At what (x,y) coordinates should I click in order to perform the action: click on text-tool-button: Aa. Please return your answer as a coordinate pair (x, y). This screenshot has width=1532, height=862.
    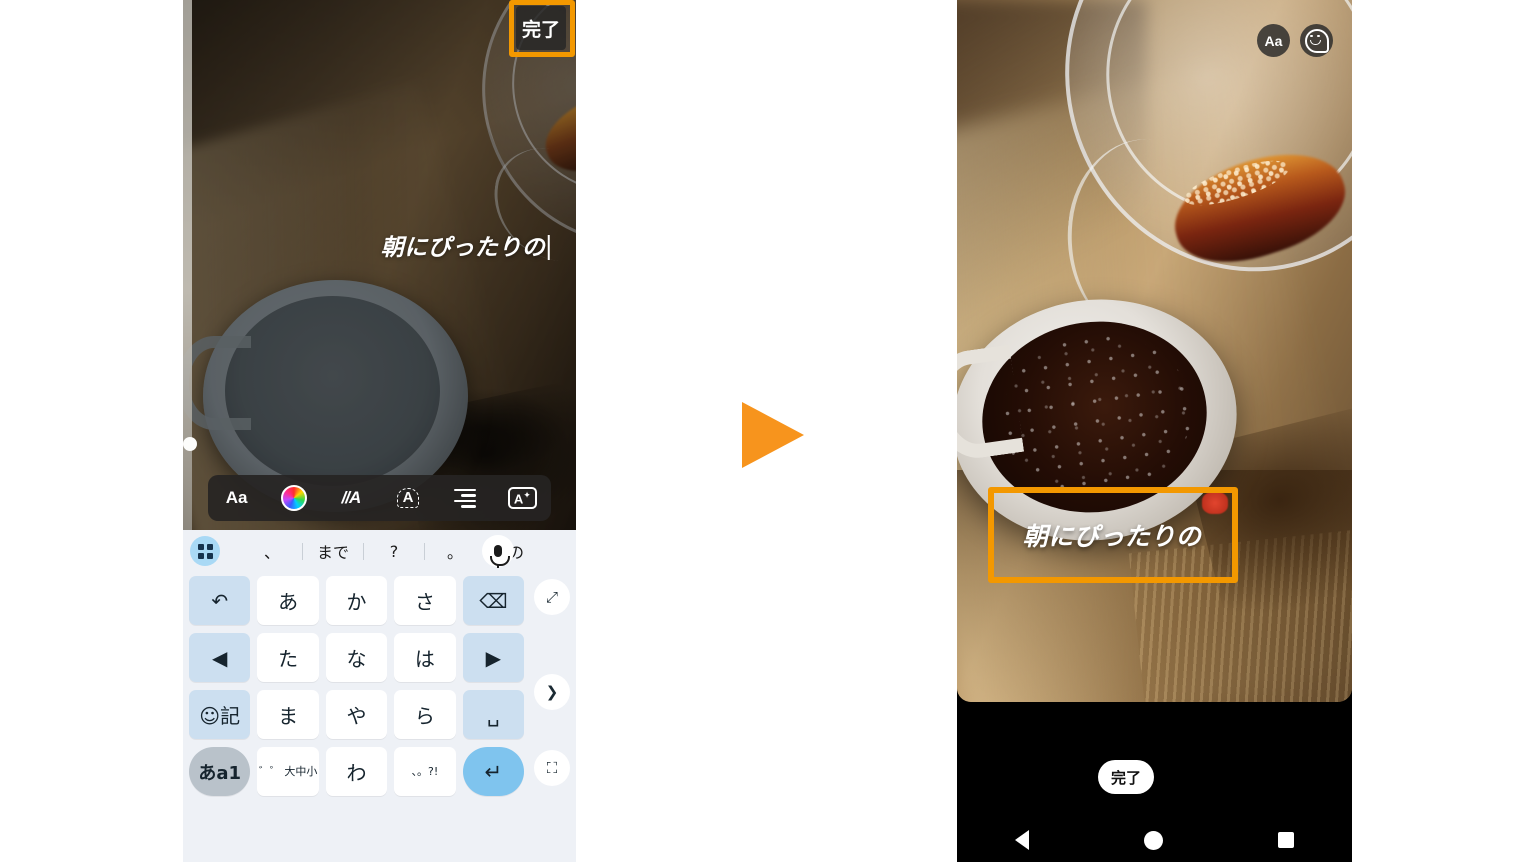
    Looking at the image, I should click on (1273, 40).